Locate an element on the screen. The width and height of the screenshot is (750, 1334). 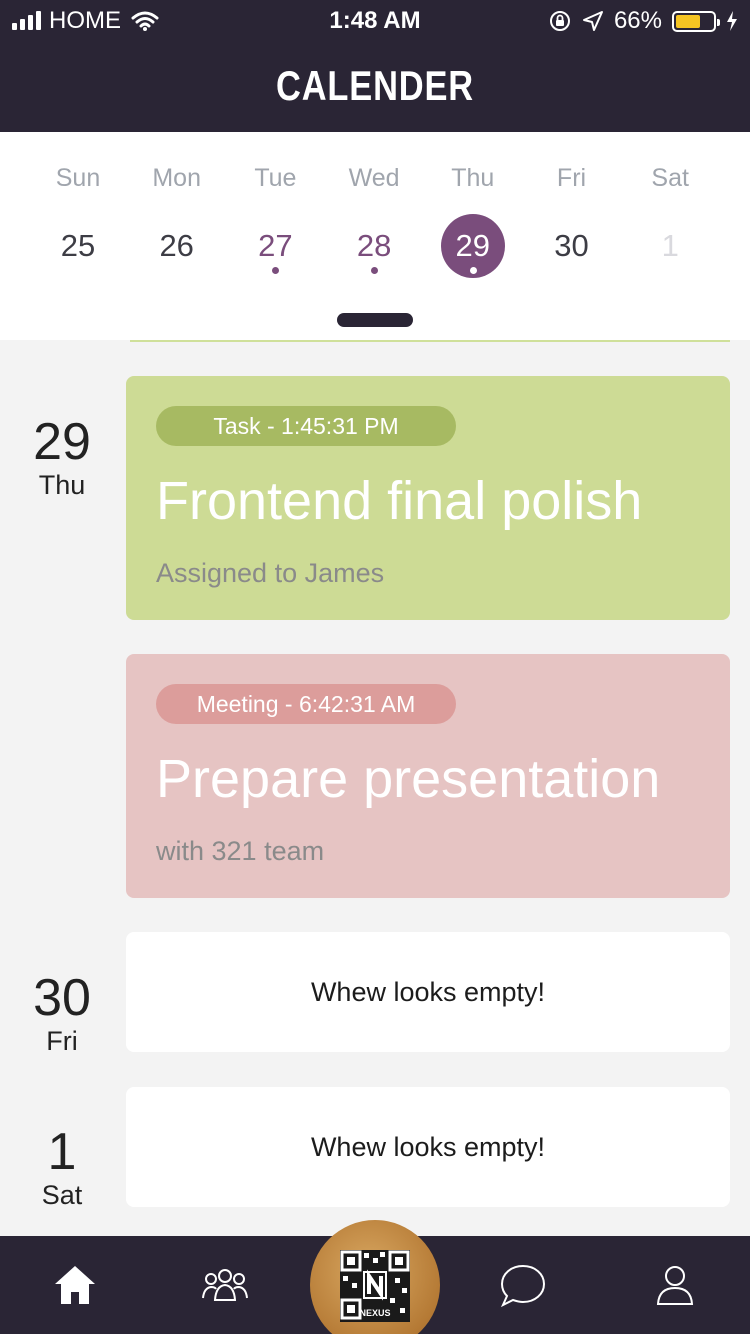
tab-chat is located at coordinates (523, 1285).